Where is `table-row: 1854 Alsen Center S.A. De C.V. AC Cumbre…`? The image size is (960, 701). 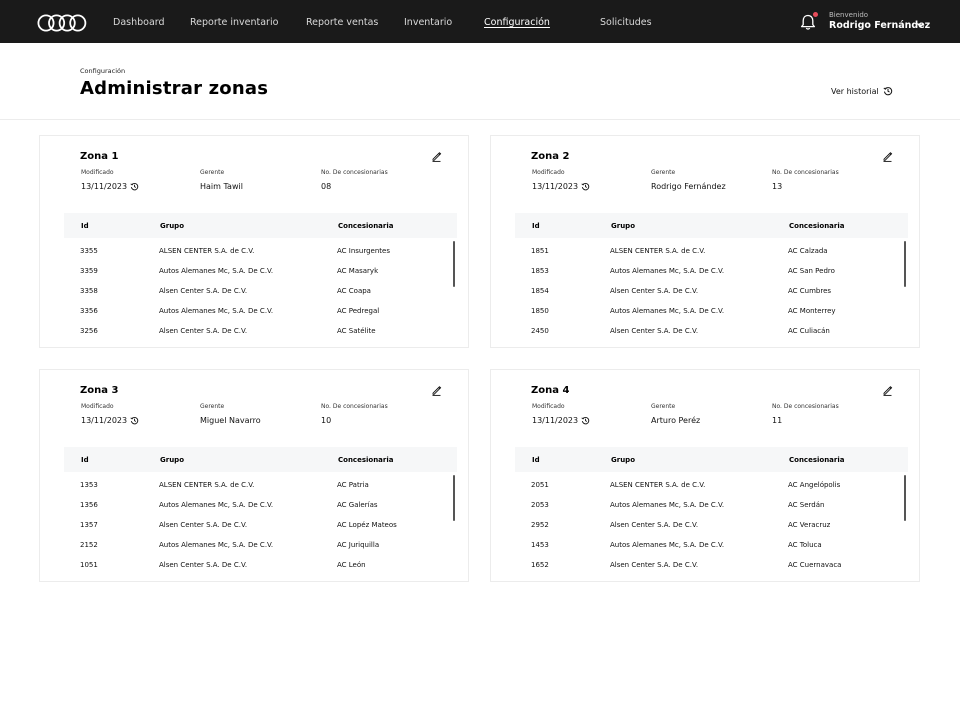 table-row: 1854 Alsen Center S.A. De C.V. AC Cumbre… is located at coordinates (705, 291).